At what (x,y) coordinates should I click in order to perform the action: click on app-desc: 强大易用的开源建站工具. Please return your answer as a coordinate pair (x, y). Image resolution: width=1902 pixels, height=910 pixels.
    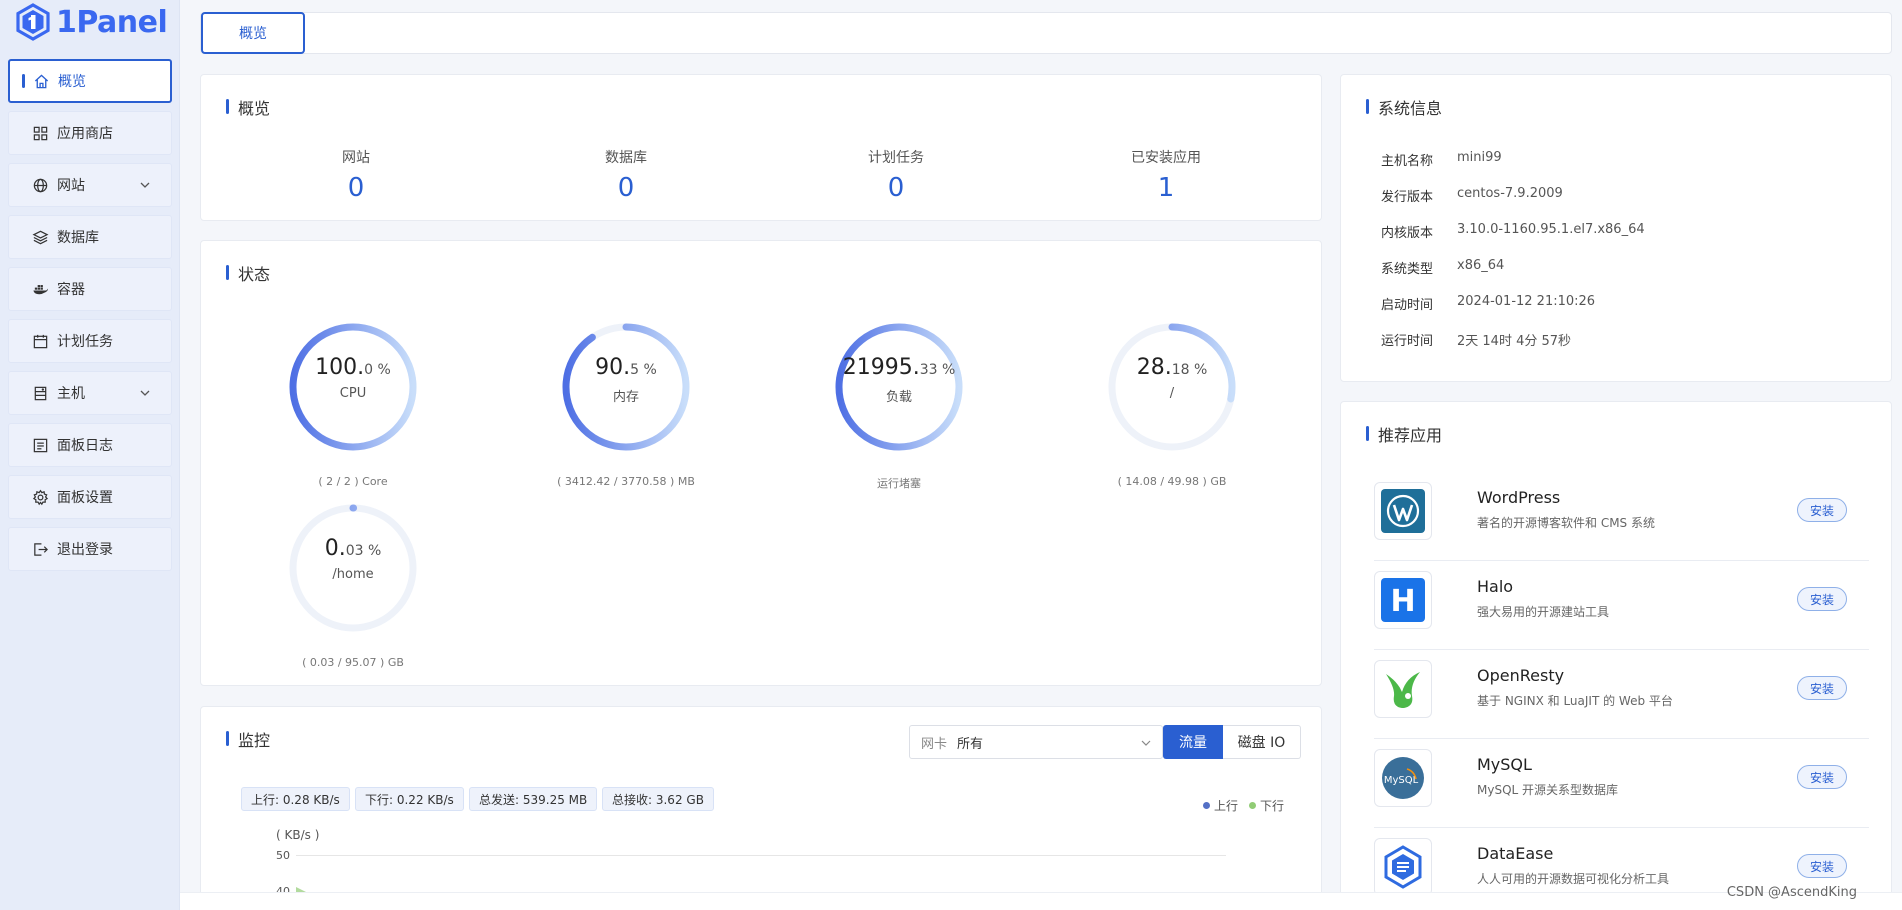
    Looking at the image, I should click on (1543, 612).